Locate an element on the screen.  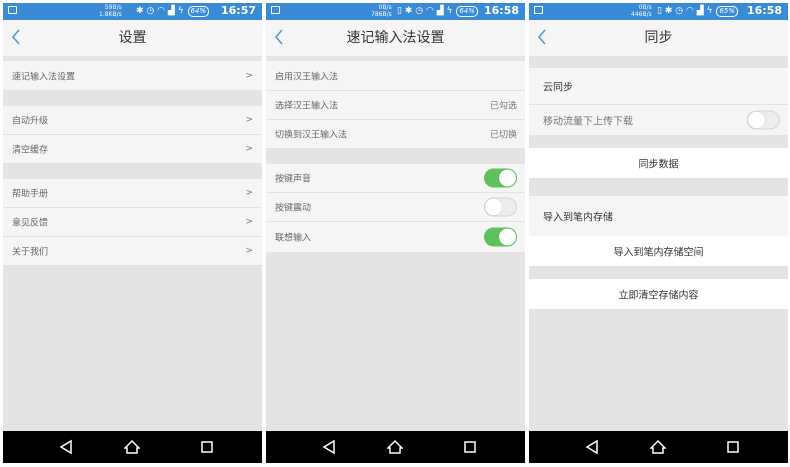
mobile-data-row: 移动流量下上传下载 is located at coordinates (658, 119).